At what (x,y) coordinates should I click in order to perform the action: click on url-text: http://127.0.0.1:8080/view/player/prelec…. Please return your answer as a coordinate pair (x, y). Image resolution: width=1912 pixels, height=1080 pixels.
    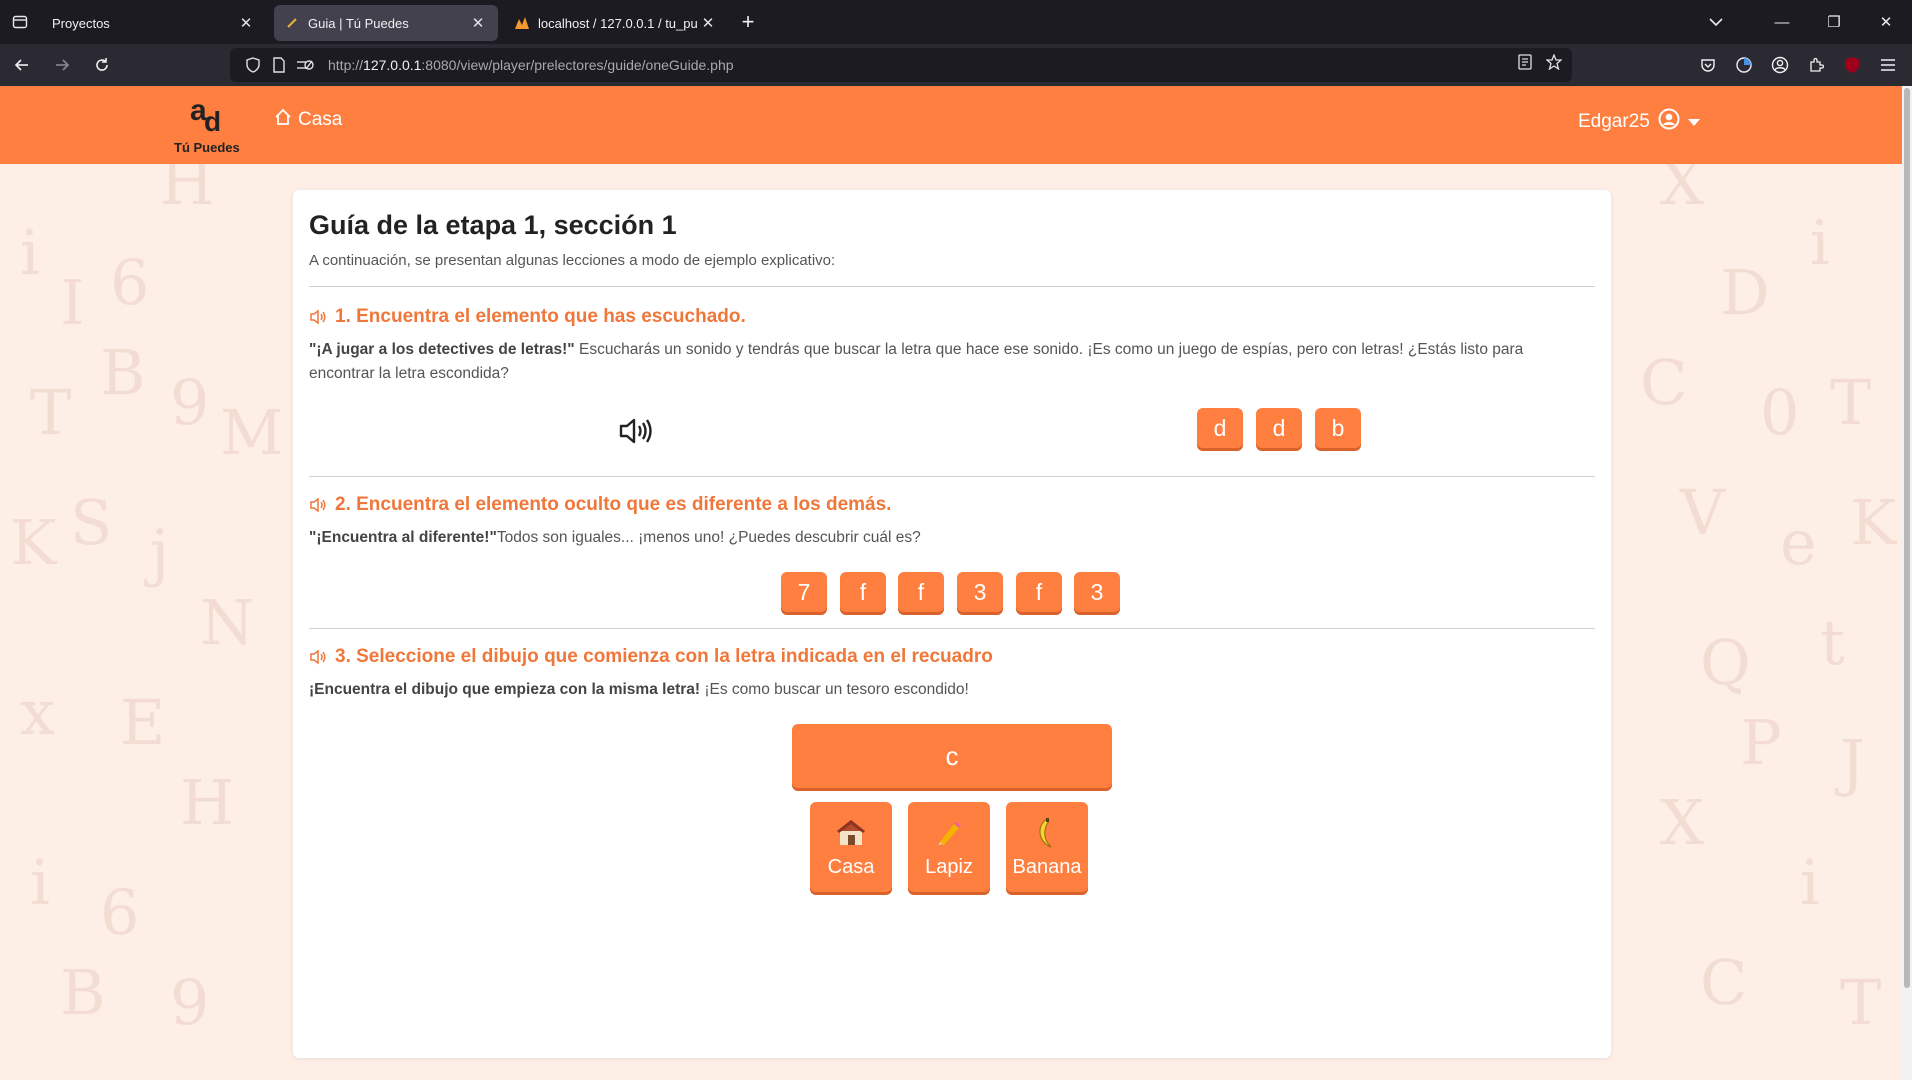
    Looking at the image, I should click on (531, 65).